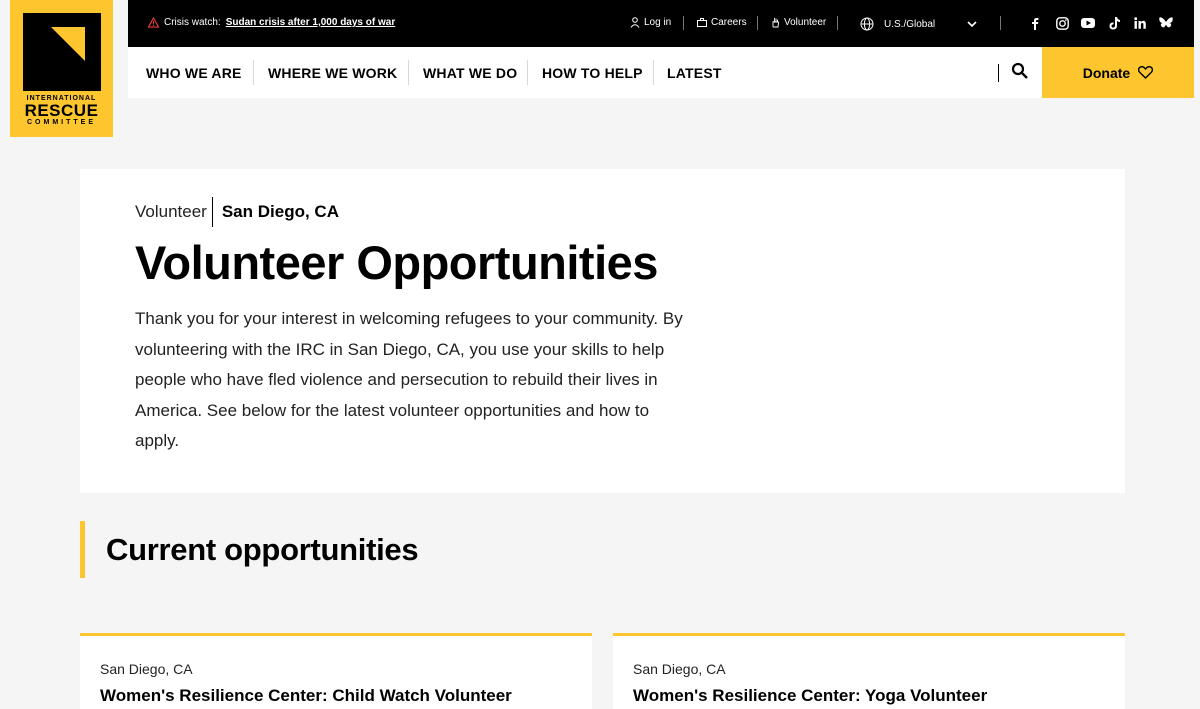  What do you see at coordinates (1035, 23) in the screenshot?
I see `facebook-icon` at bounding box center [1035, 23].